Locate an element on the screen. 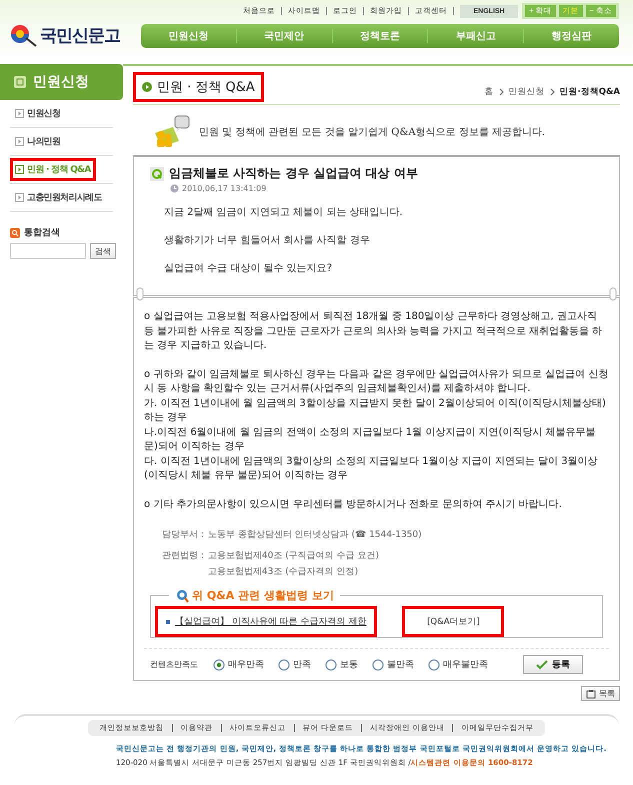  logo-icon is located at coordinates (23, 35).